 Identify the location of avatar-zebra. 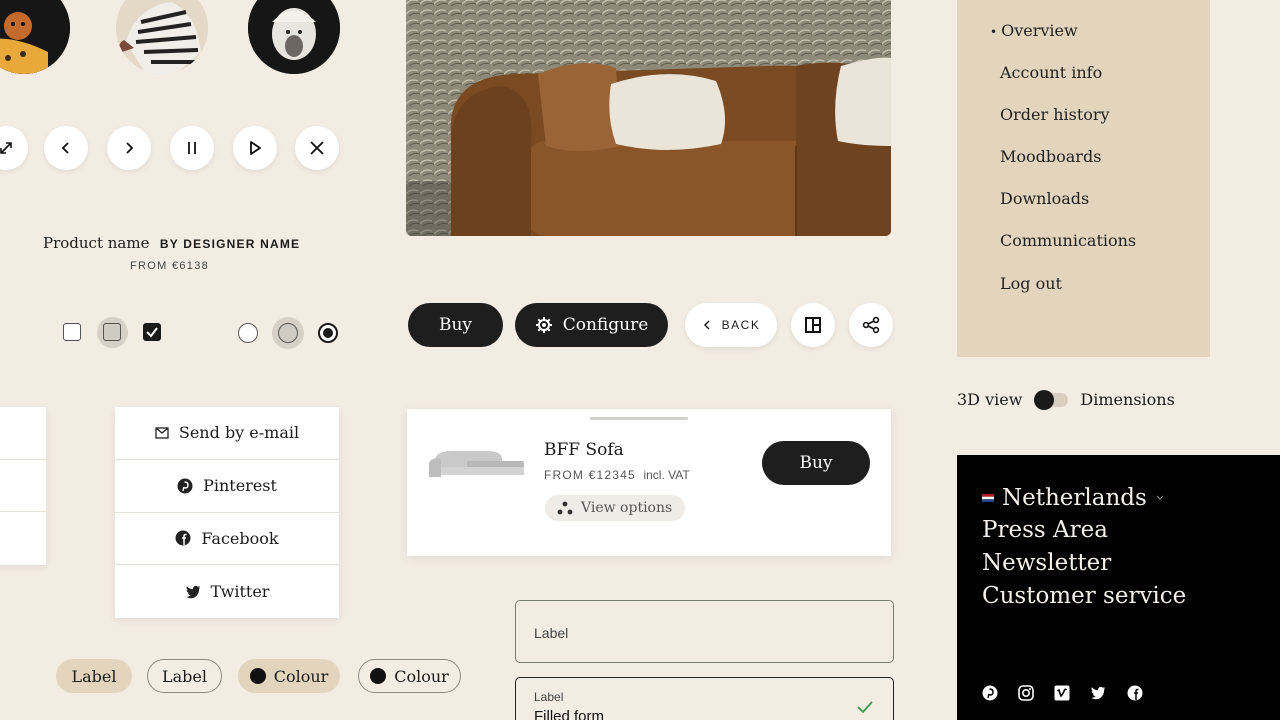
(162, 37).